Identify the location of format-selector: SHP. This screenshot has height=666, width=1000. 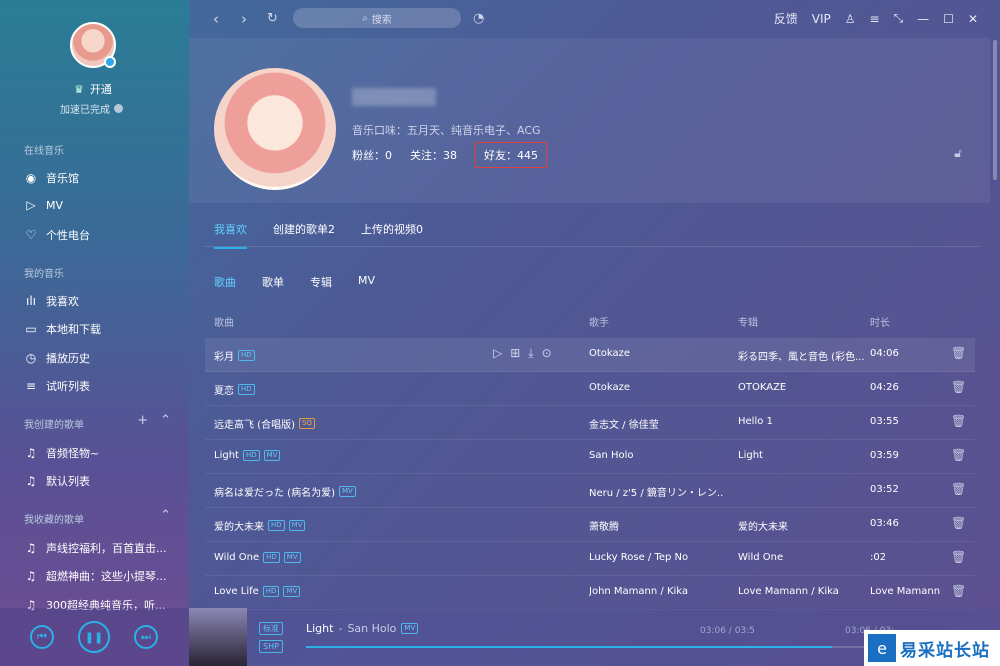
(271, 646).